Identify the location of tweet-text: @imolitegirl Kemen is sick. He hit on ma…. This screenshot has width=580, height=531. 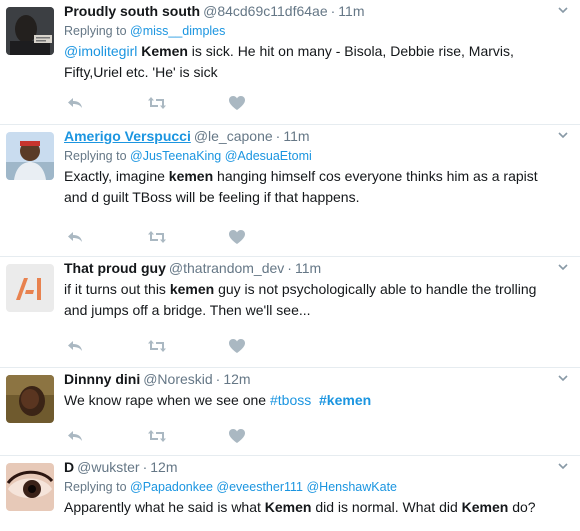
(304, 62).